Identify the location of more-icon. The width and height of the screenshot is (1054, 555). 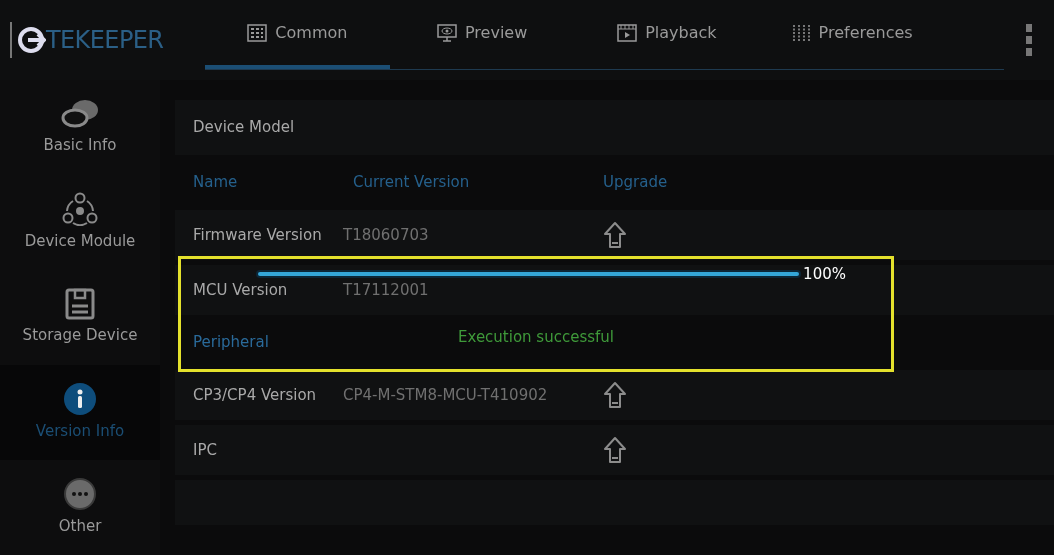
(80, 494).